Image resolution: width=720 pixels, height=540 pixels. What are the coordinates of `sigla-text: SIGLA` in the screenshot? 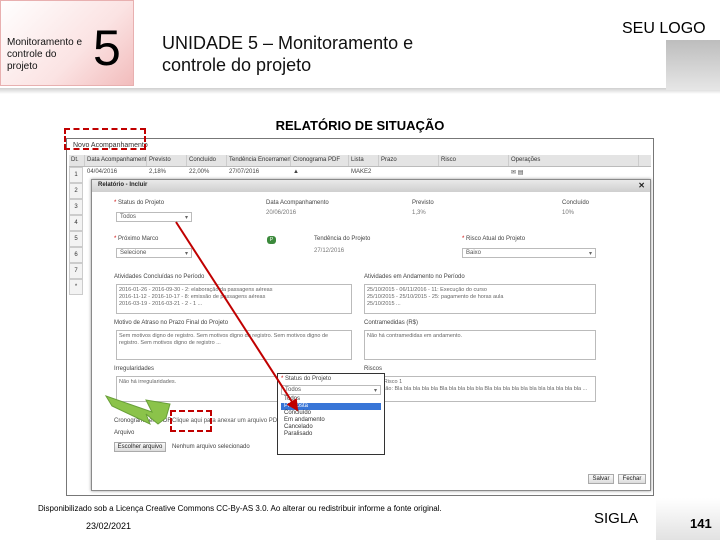 It's located at (616, 518).